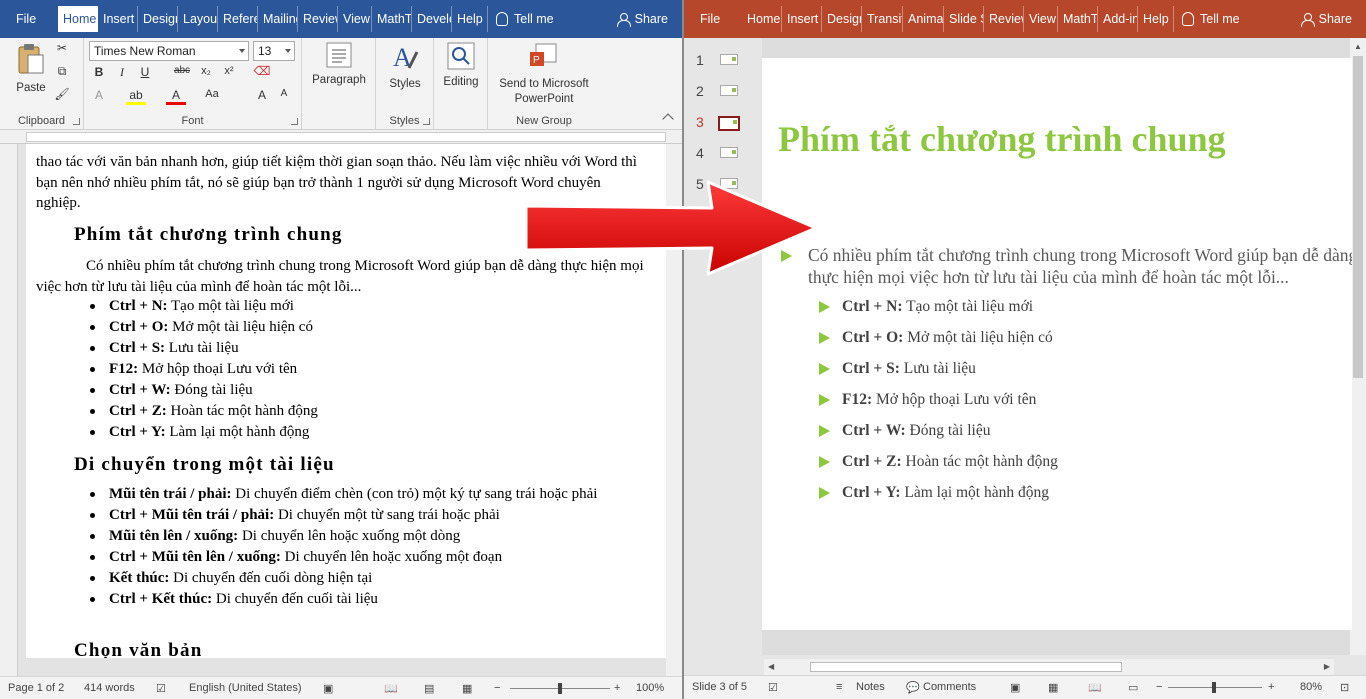 The image size is (1366, 699). What do you see at coordinates (176, 96) in the screenshot?
I see `font-color-icon: A` at bounding box center [176, 96].